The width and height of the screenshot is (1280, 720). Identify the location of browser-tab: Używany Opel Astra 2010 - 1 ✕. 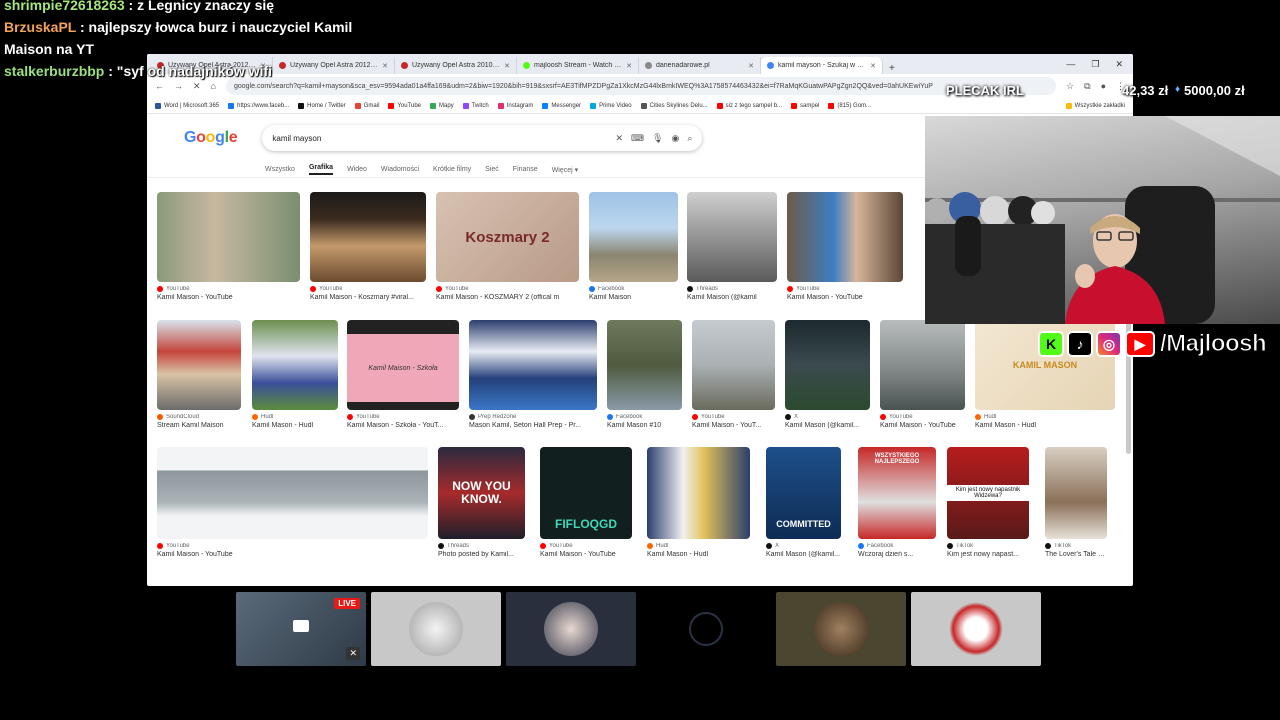
(456, 65).